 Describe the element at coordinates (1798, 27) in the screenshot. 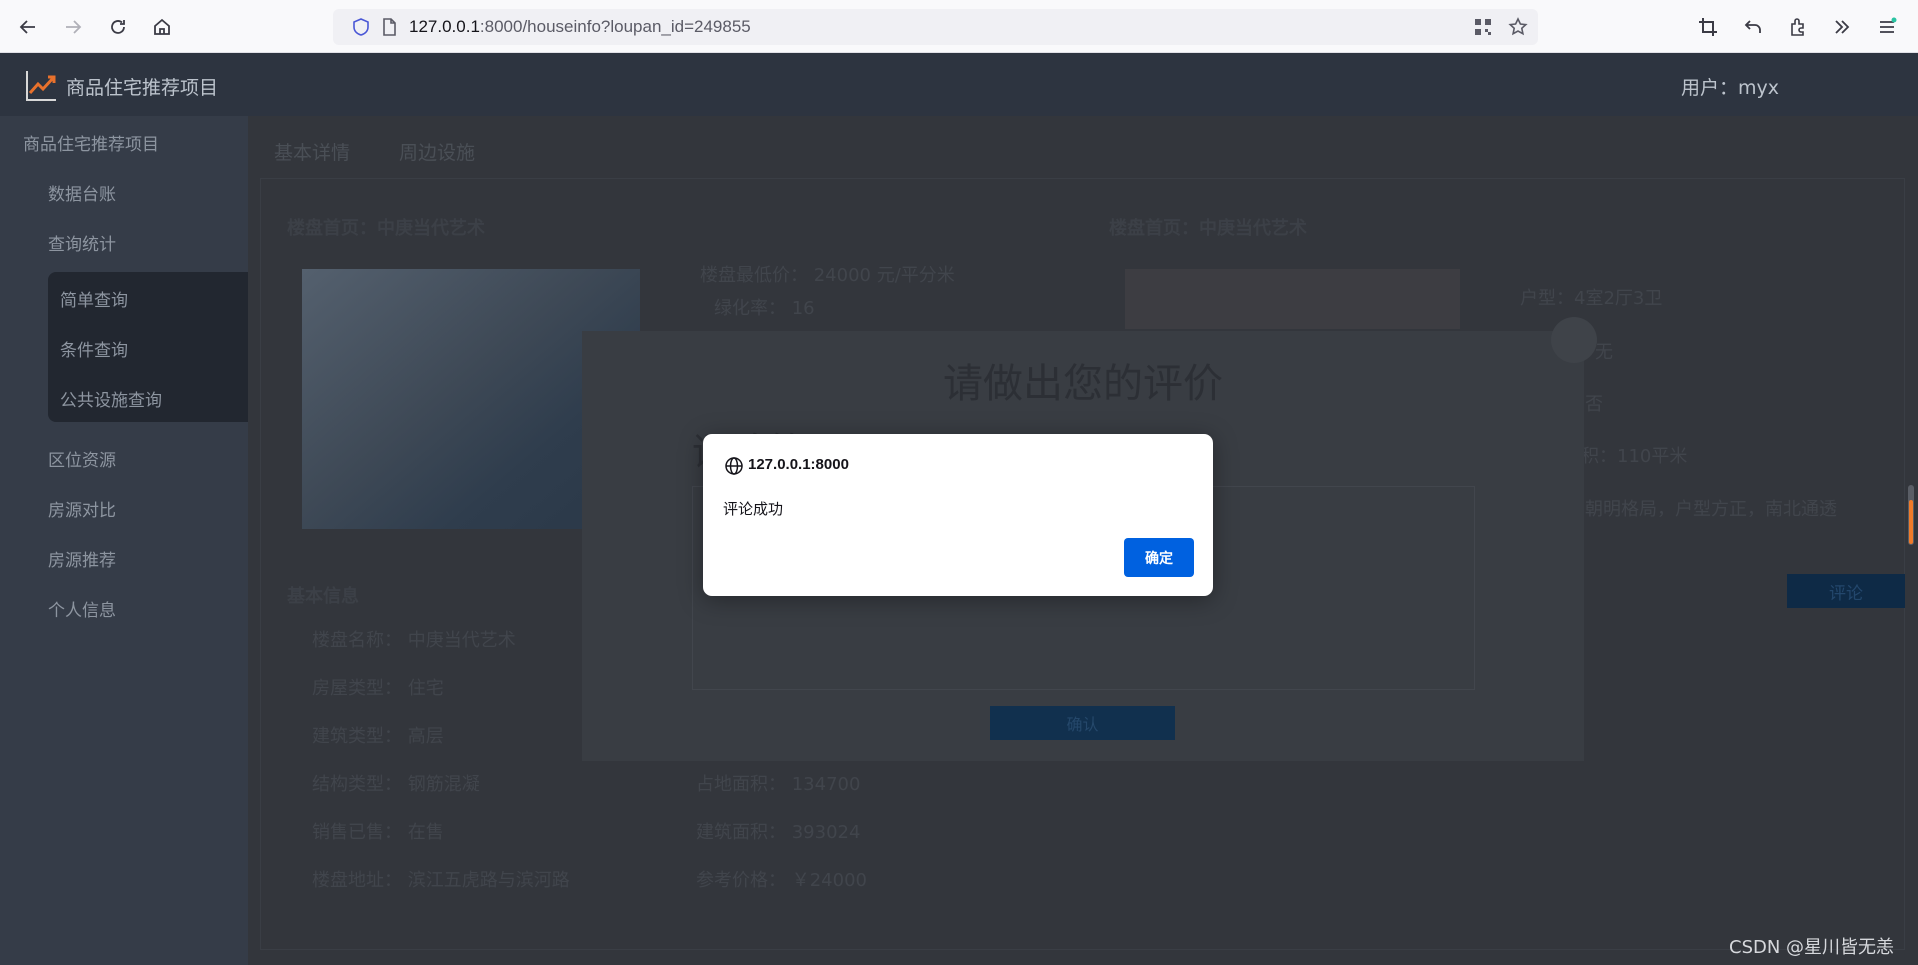

I see `extensions-icon` at that location.